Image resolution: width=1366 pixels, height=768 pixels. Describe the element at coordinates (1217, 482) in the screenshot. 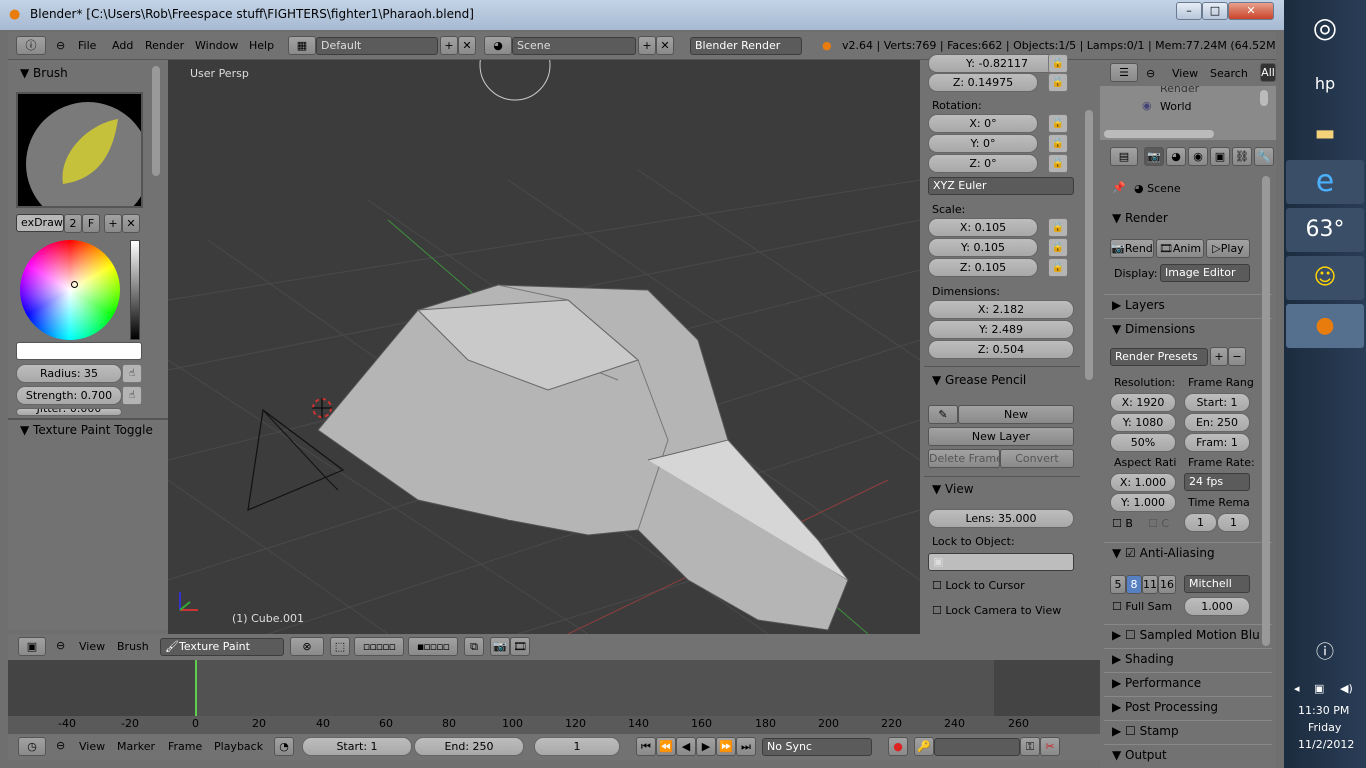

I see `fps-select: 24 fps` at that location.